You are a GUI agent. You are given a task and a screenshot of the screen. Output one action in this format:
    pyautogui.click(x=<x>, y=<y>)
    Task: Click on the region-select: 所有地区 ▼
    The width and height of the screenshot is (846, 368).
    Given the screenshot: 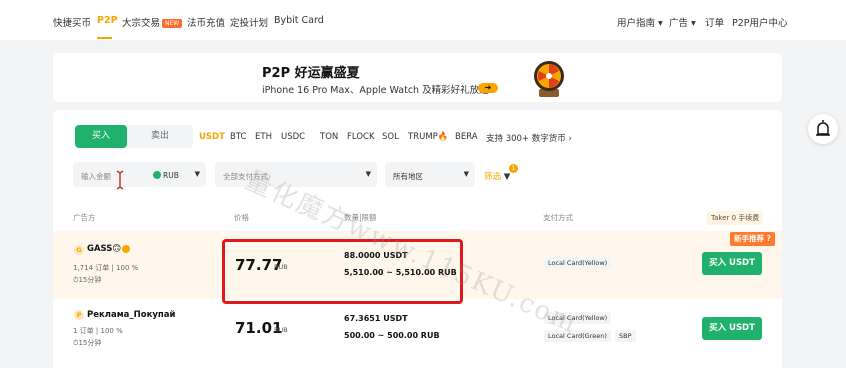 What is the action you would take?
    pyautogui.click(x=430, y=174)
    